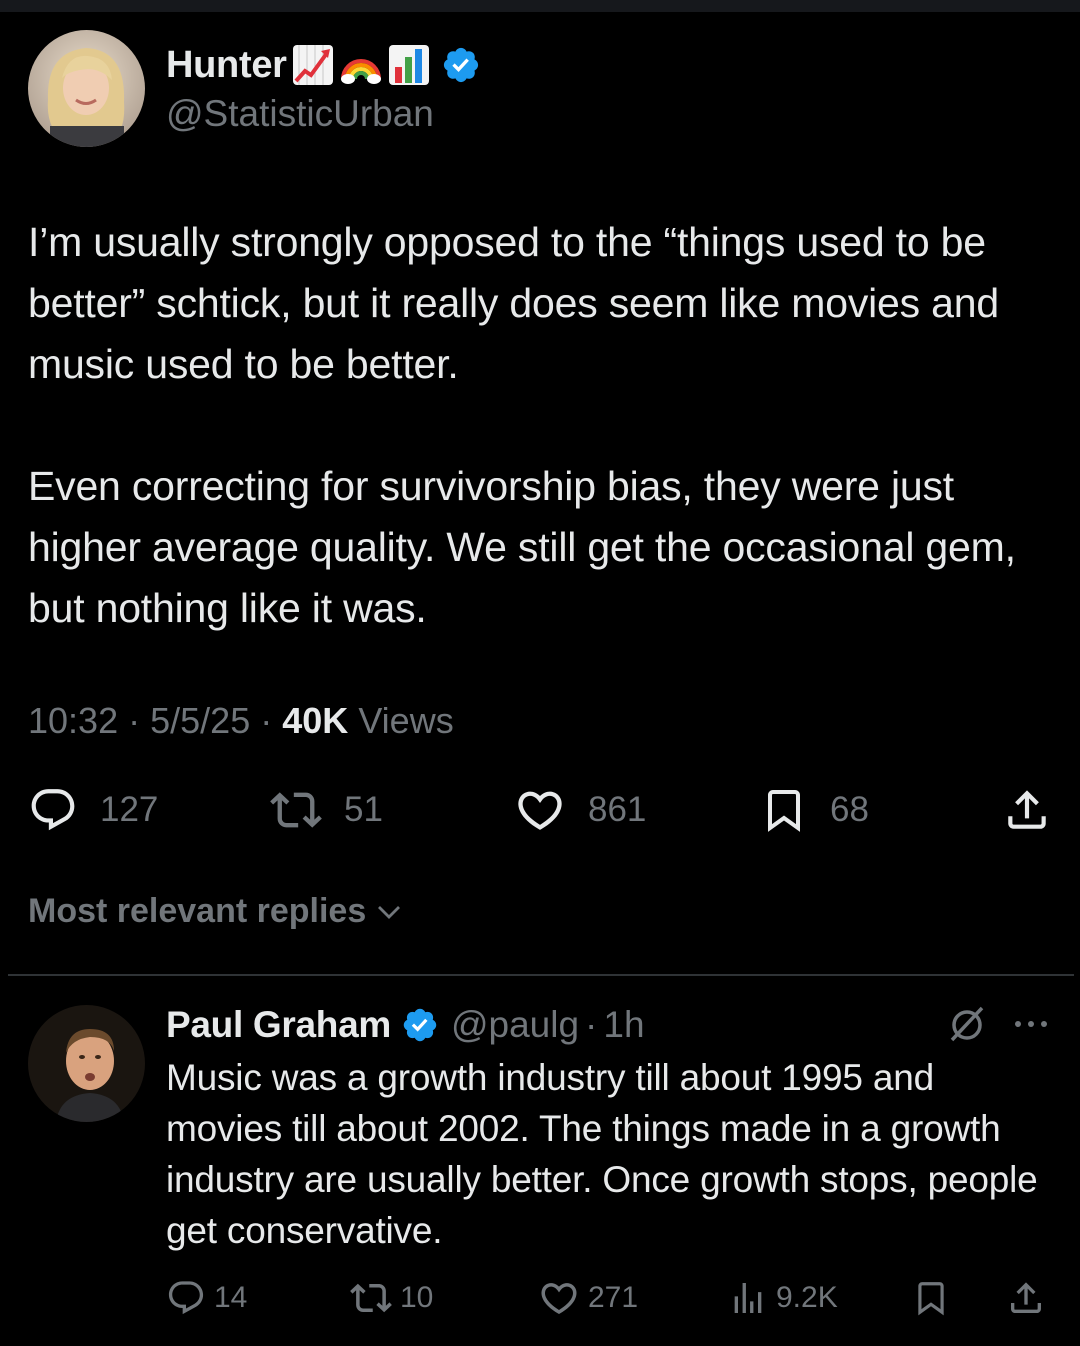 The image size is (1080, 1346). Describe the element at coordinates (515, 1025) in the screenshot. I see `reply-author-handle: @paulg` at that location.